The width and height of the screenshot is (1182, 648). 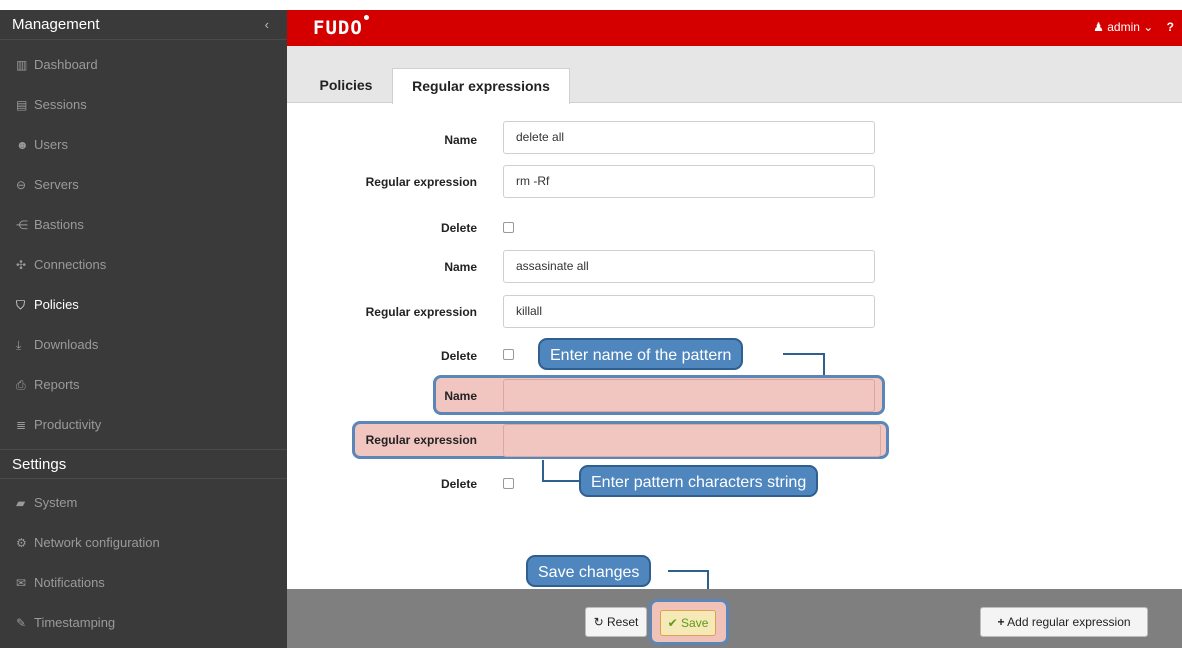 I want to click on save-highlight: ✔ Save, so click(x=689, y=622).